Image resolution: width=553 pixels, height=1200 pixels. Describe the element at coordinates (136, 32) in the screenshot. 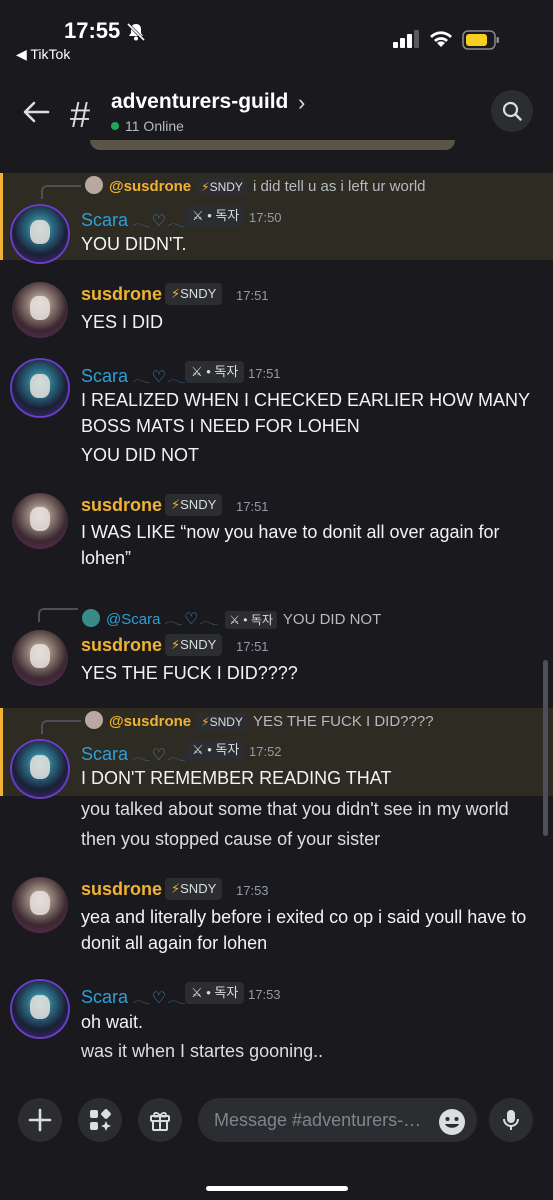

I see `mute-icon` at that location.